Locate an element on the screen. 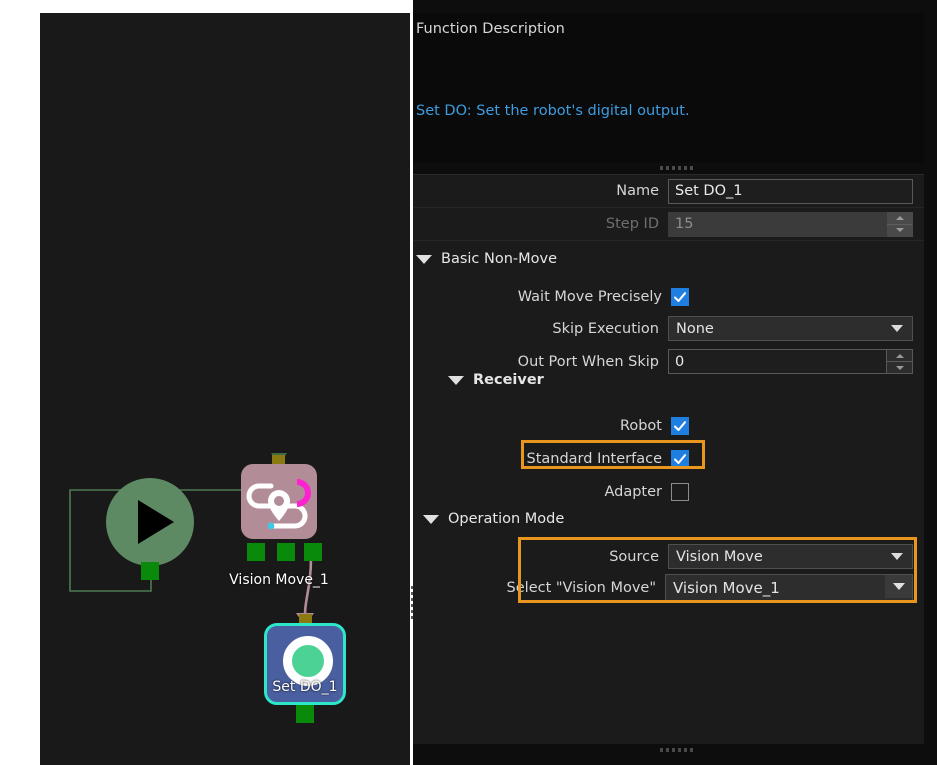  select-vision-move-arrow-button is located at coordinates (898, 586).